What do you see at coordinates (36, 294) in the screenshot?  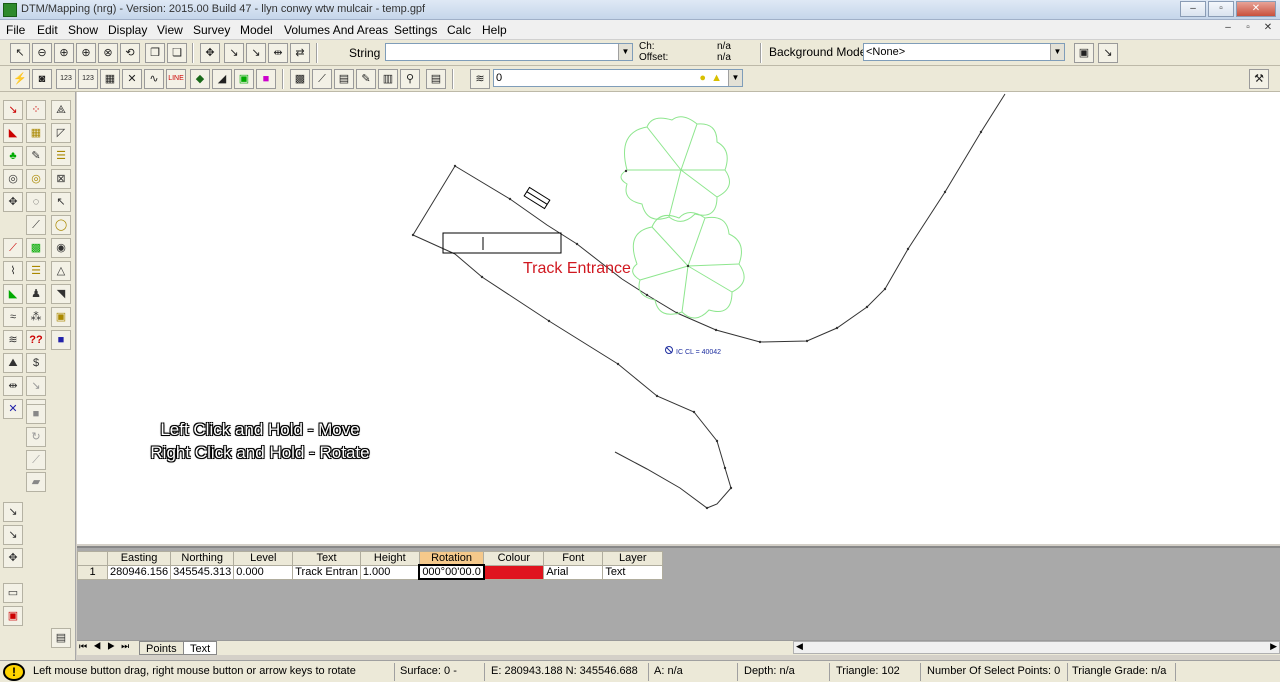 I see `figure-icon: ♟` at bounding box center [36, 294].